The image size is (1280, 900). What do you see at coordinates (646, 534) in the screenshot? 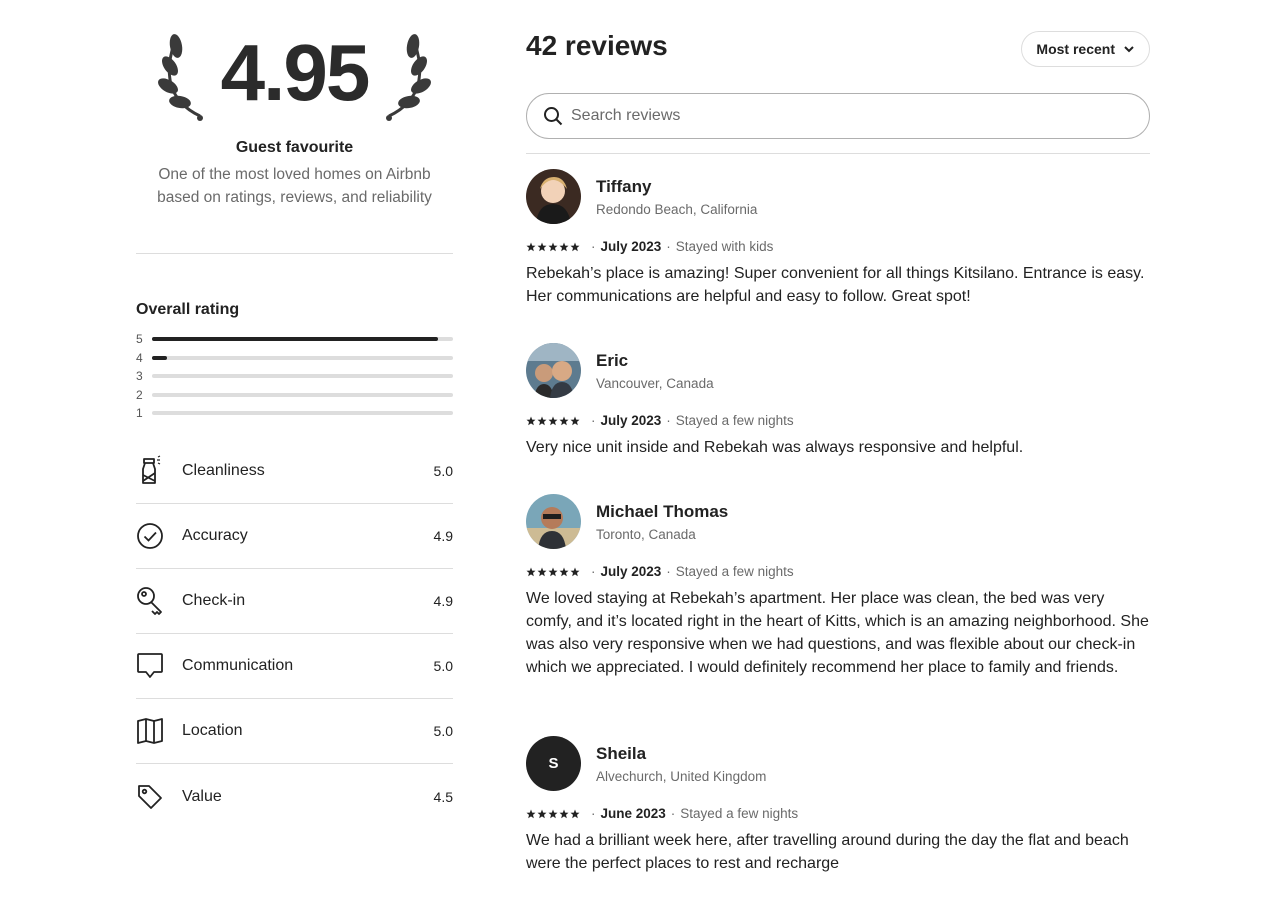
I see `reviewer-location: Toronto, Canada` at bounding box center [646, 534].